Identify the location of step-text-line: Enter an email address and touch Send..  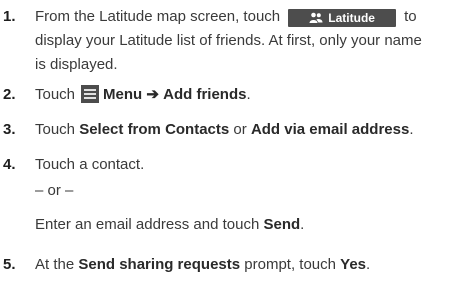
(253, 225).